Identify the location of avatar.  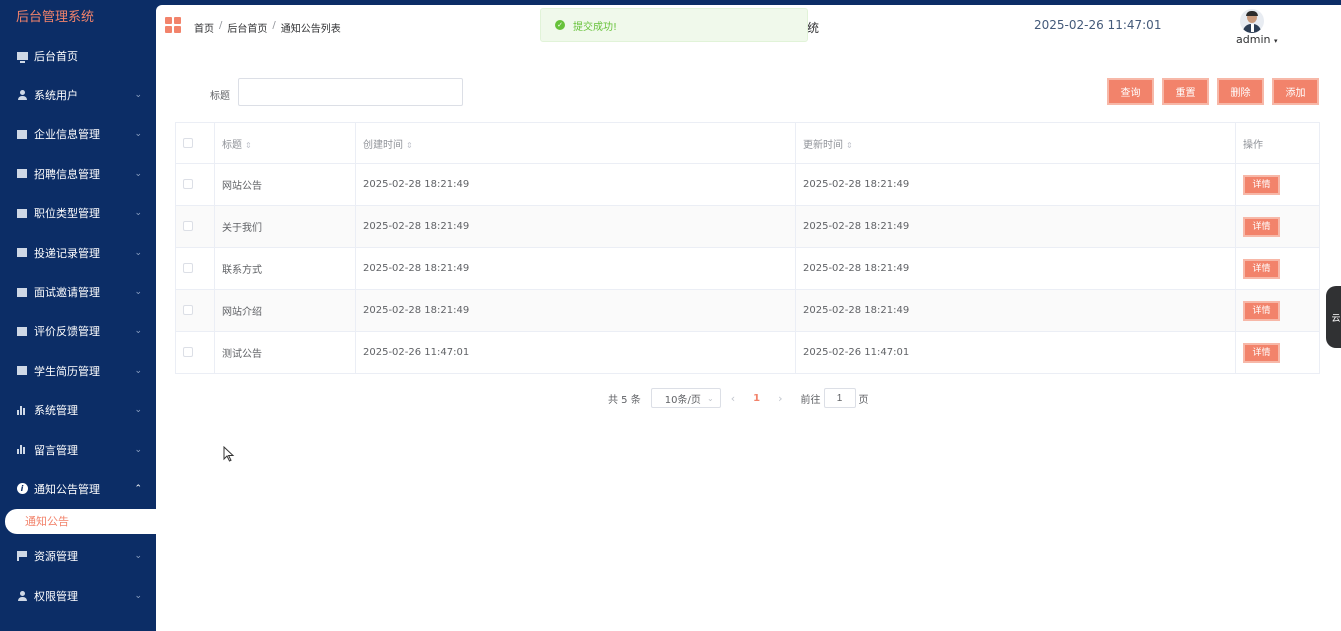
(1252, 21).